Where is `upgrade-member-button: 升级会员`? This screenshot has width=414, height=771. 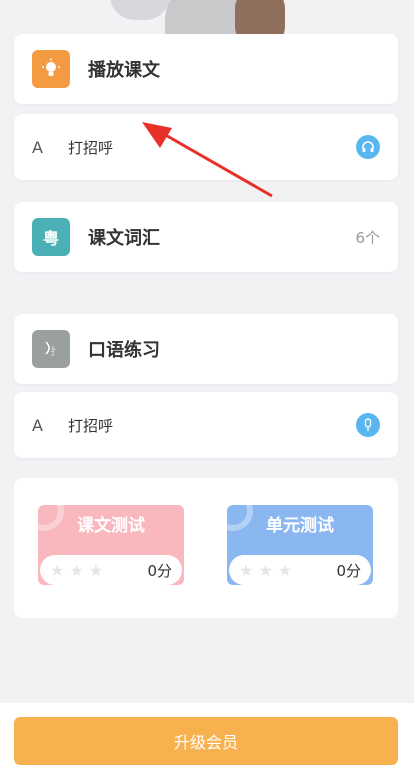
upgrade-member-button: 升级会员 is located at coordinates (206, 741).